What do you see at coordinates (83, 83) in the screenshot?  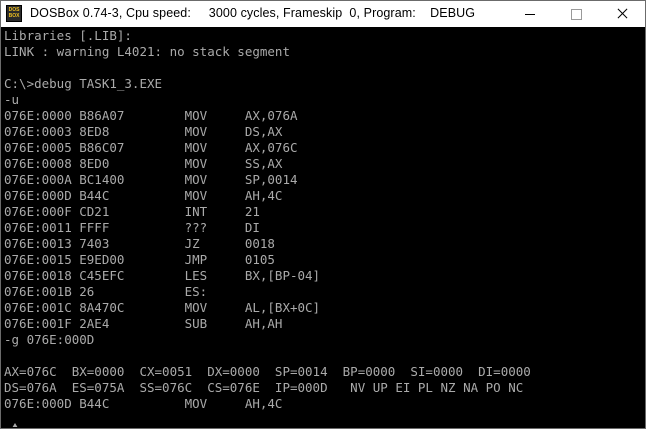 I see `terminal-line: C:\>debug TASK1_3.EXE` at bounding box center [83, 83].